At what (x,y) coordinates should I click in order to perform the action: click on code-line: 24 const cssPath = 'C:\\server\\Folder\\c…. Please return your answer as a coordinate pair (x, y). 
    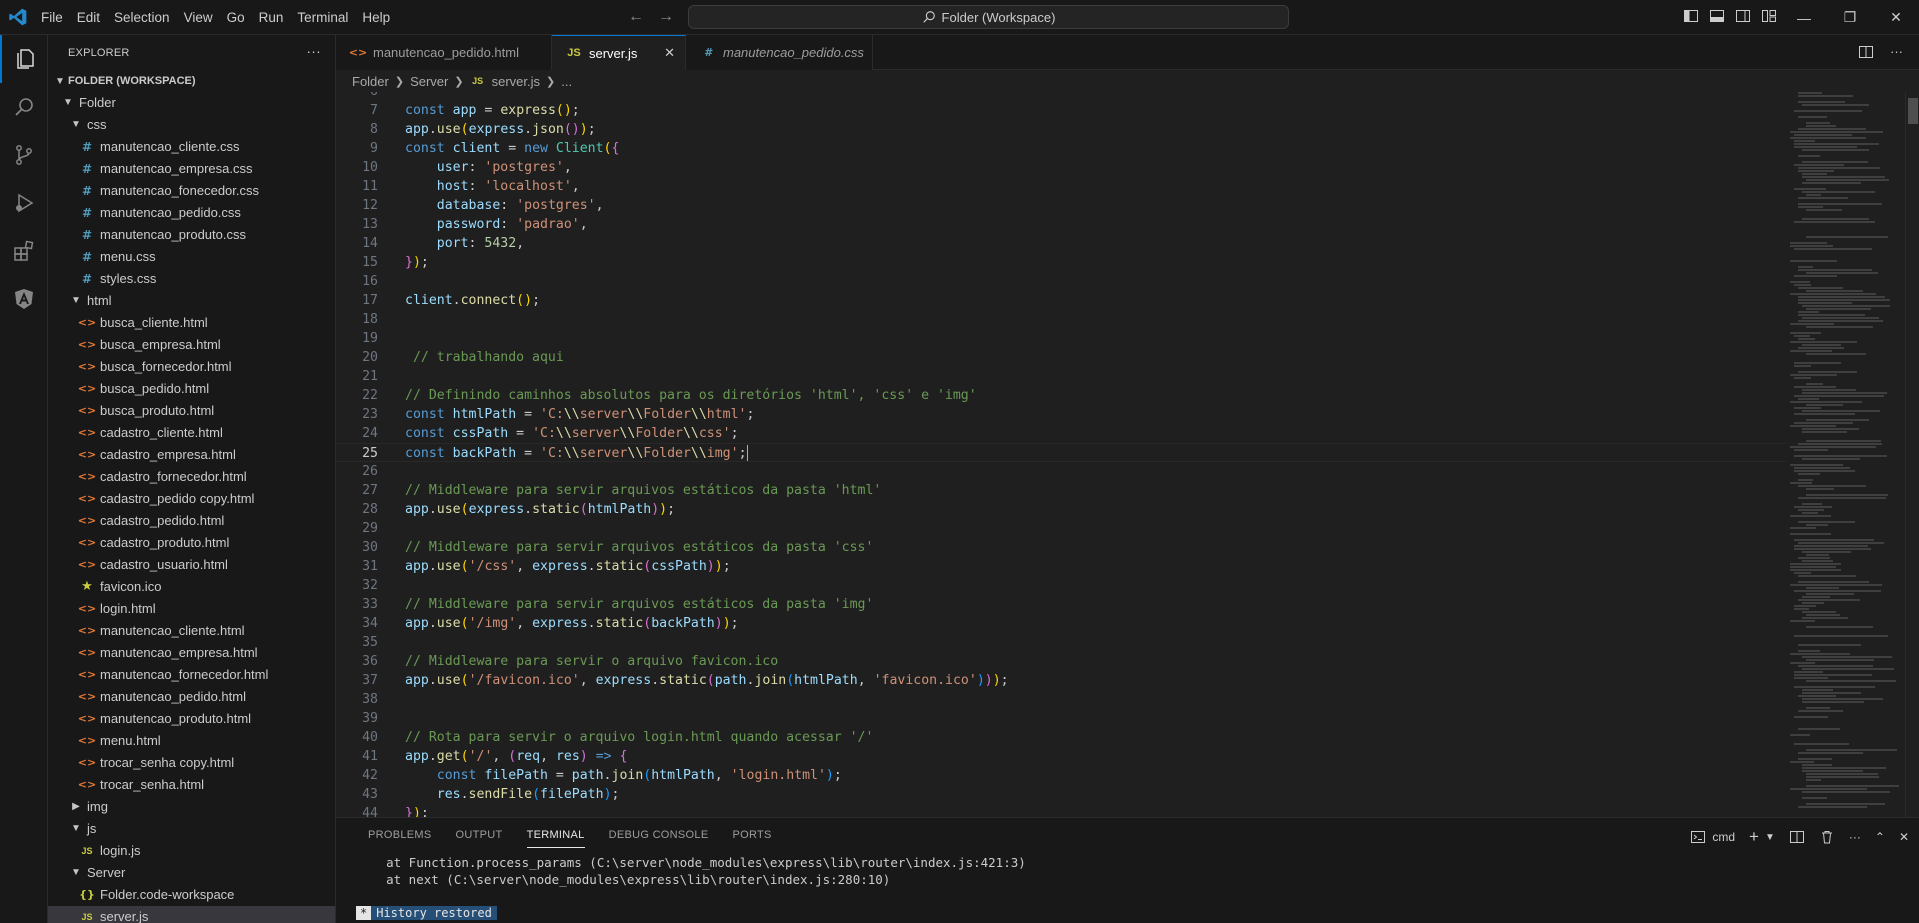
    Looking at the image, I should click on (1061, 433).